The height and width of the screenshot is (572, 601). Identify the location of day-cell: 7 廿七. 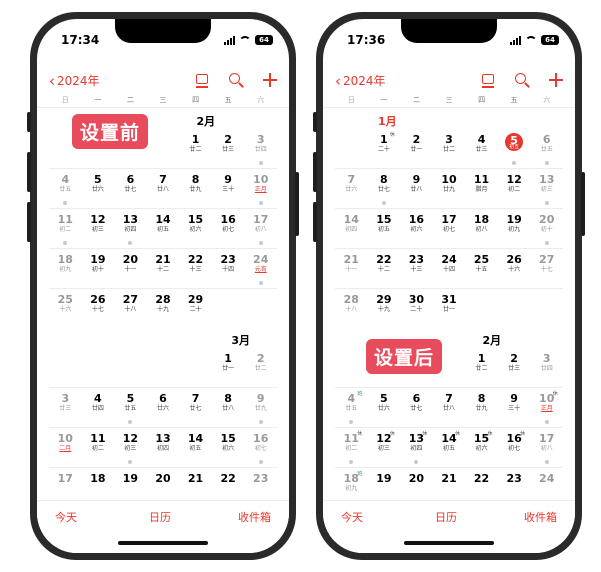
(195, 407).